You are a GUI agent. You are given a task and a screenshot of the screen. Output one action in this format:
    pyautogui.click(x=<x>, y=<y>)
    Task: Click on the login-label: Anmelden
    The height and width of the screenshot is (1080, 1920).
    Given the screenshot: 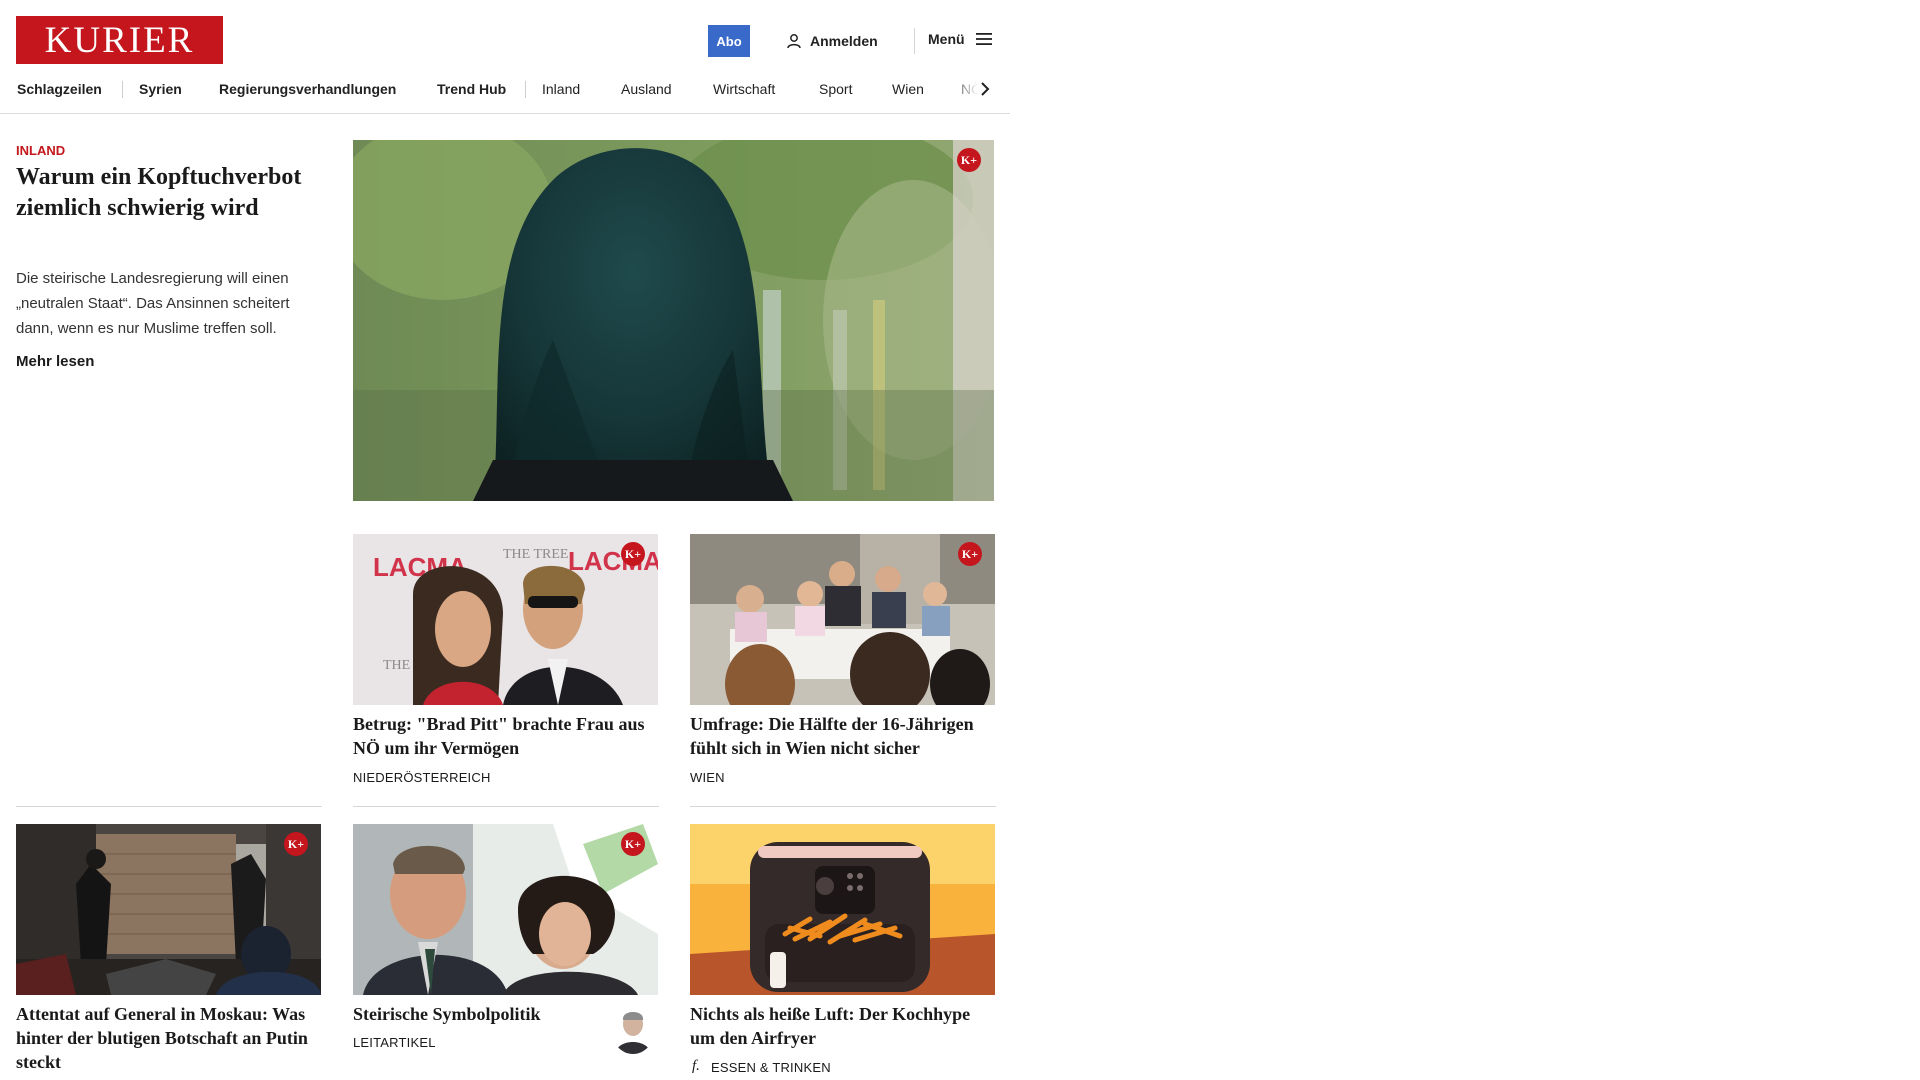 What is the action you would take?
    pyautogui.click(x=844, y=41)
    